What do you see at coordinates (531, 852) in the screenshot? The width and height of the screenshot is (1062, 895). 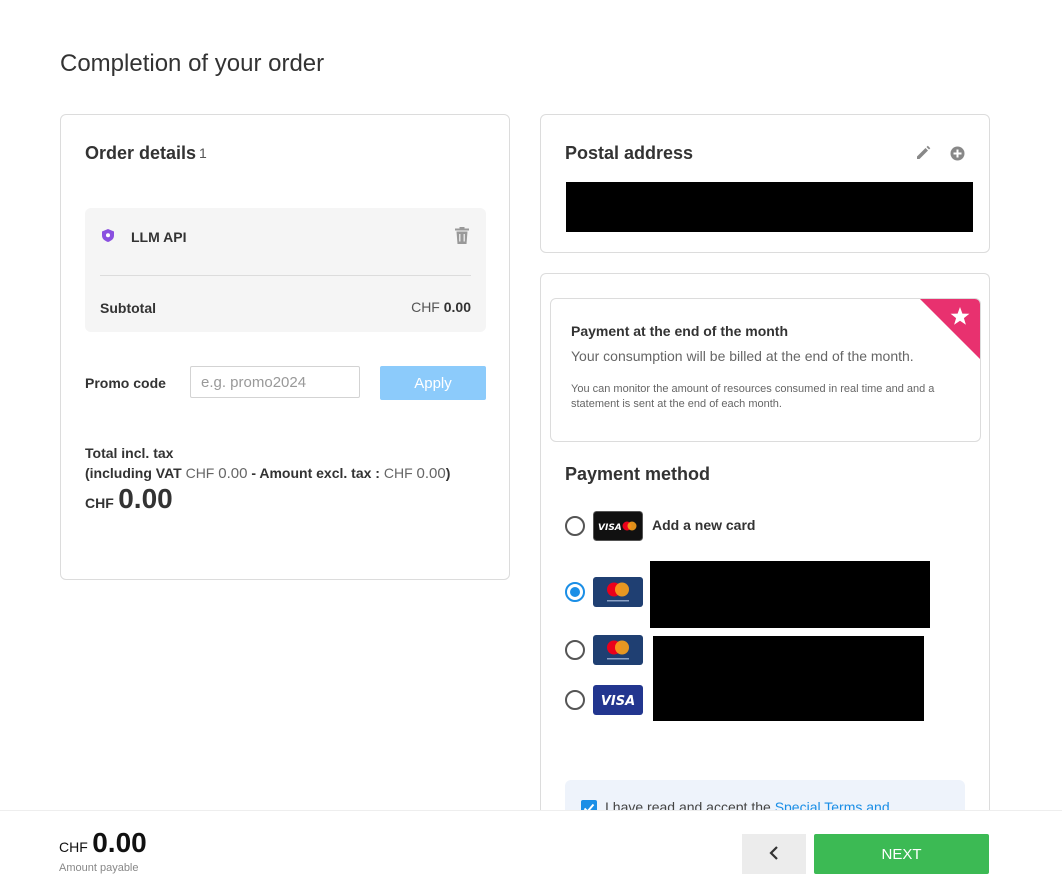 I see `footer-bar: CHF 0.00 Amount payable NEXT` at bounding box center [531, 852].